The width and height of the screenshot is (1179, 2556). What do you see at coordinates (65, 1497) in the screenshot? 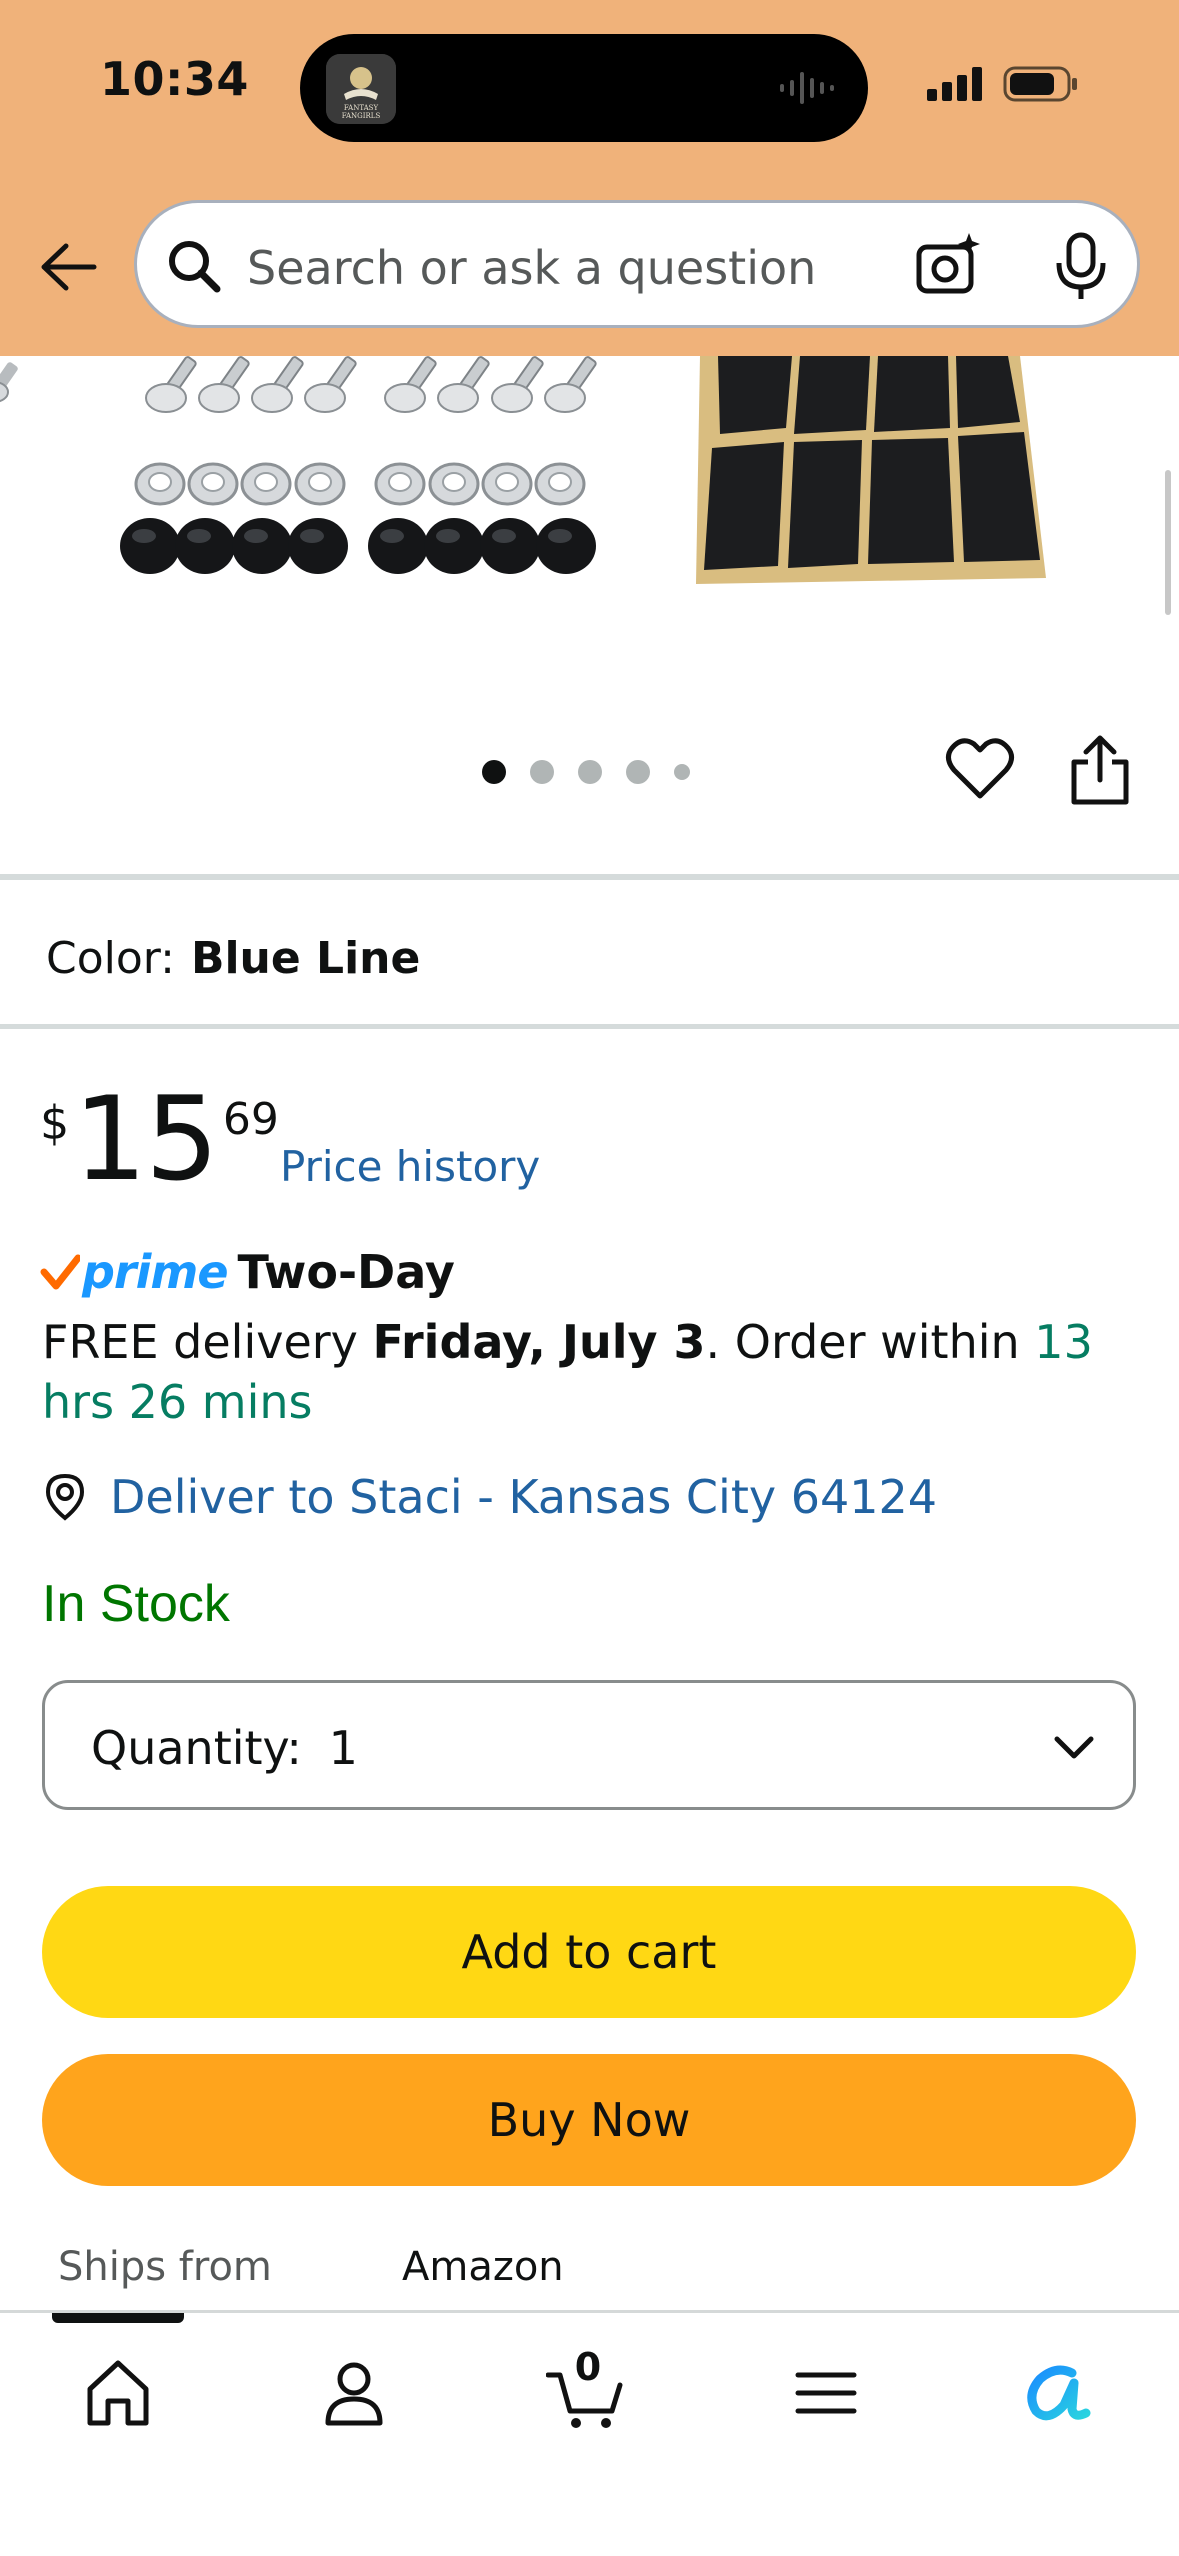
I see `location-pin-icon` at bounding box center [65, 1497].